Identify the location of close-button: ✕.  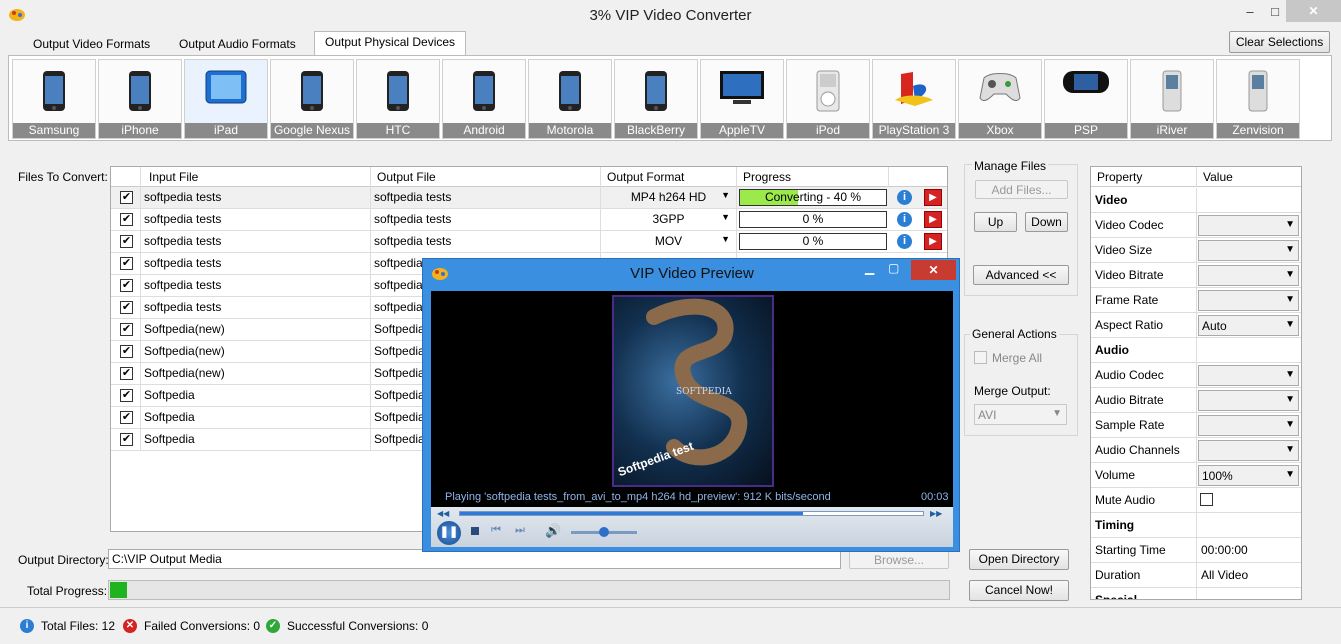
(1313, 11).